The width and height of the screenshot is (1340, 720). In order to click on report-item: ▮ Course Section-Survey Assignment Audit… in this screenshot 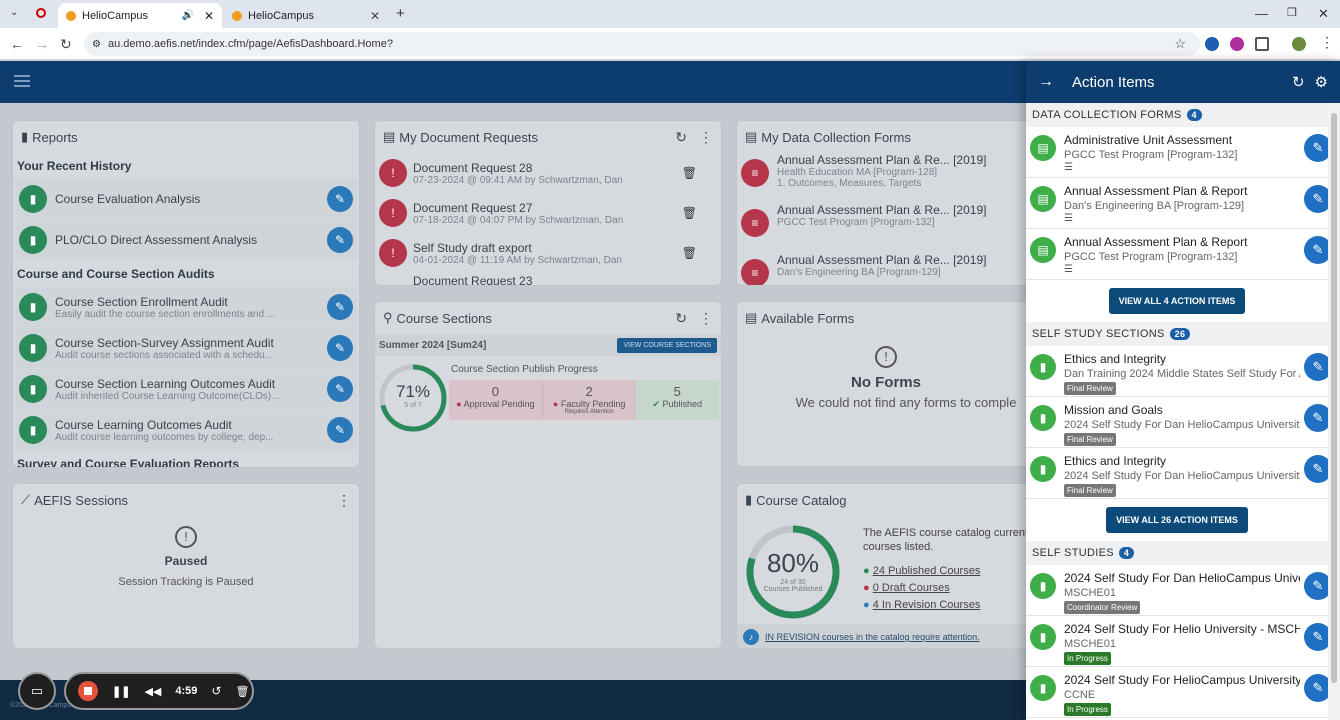, I will do `click(186, 348)`.